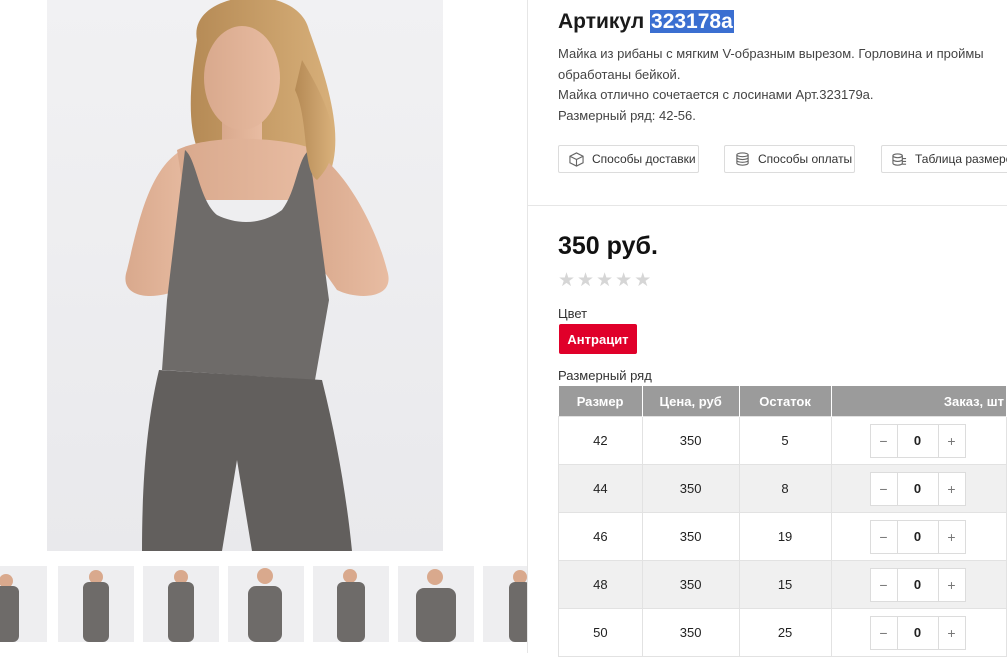 The width and height of the screenshot is (1007, 657). What do you see at coordinates (919, 401) in the screenshot?
I see `header-order: Заказ, шт` at bounding box center [919, 401].